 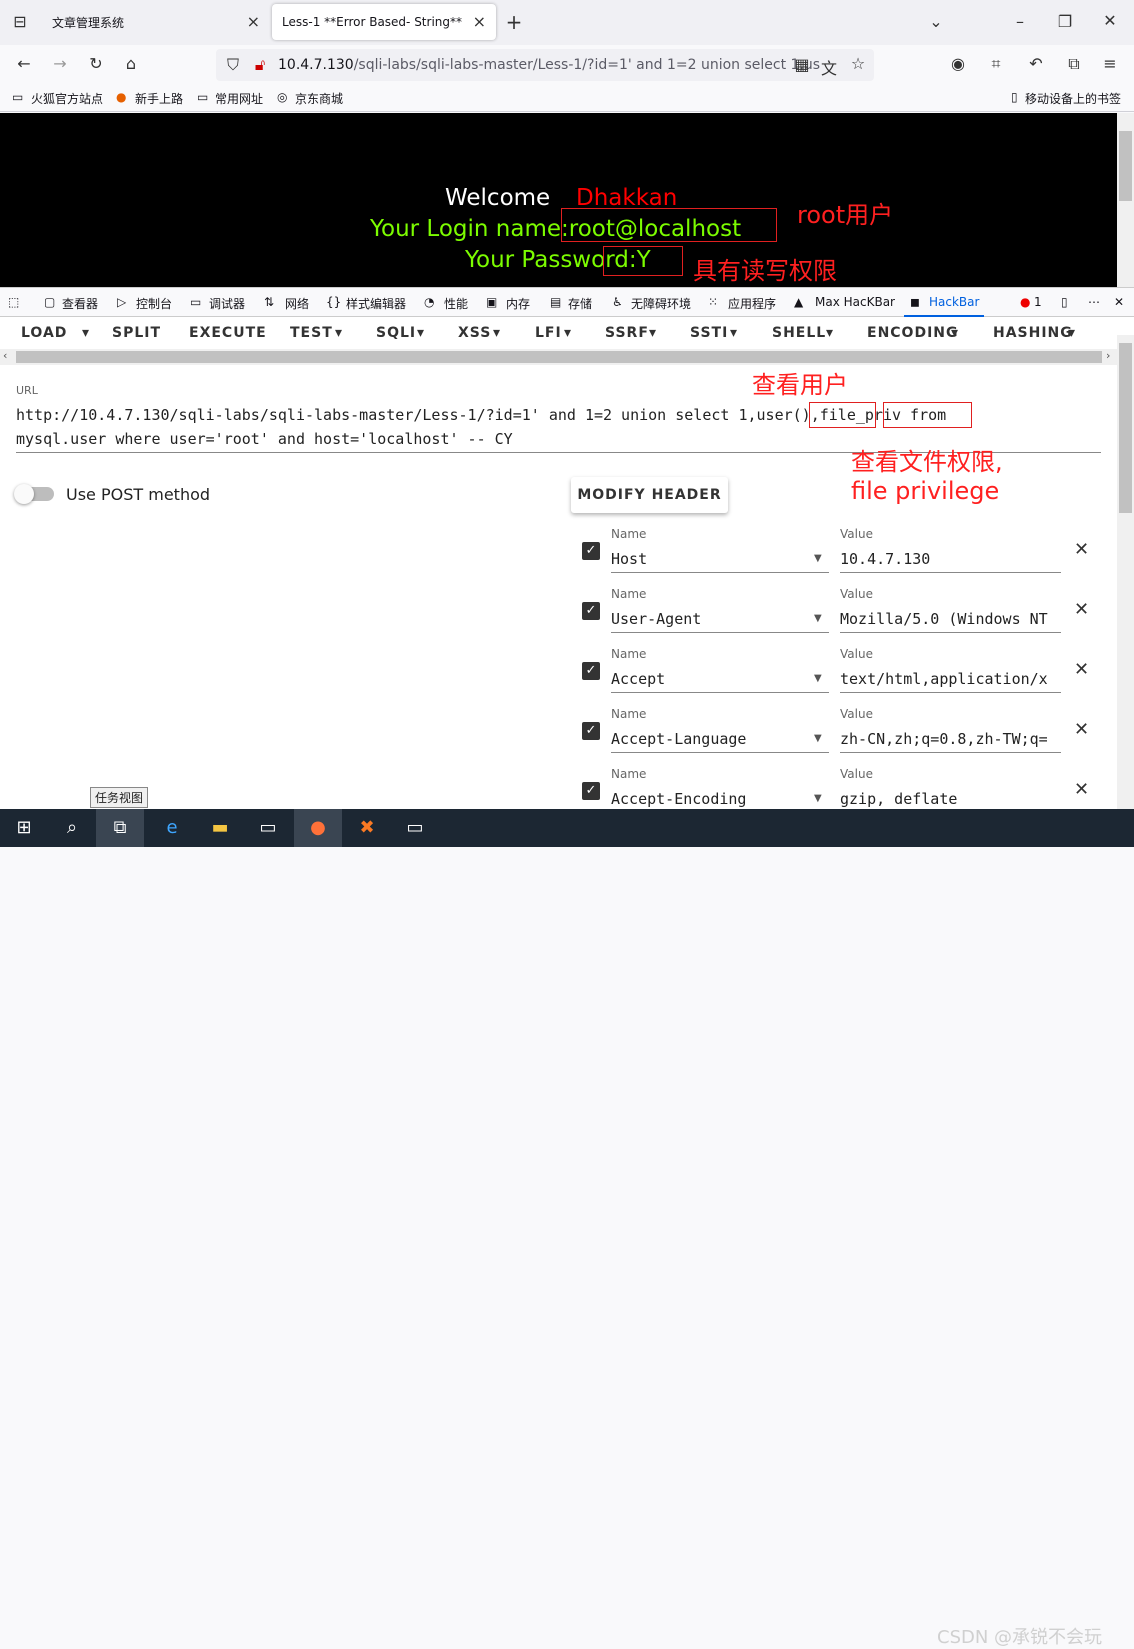 I want to click on home-icon: ⌂, so click(x=131, y=63).